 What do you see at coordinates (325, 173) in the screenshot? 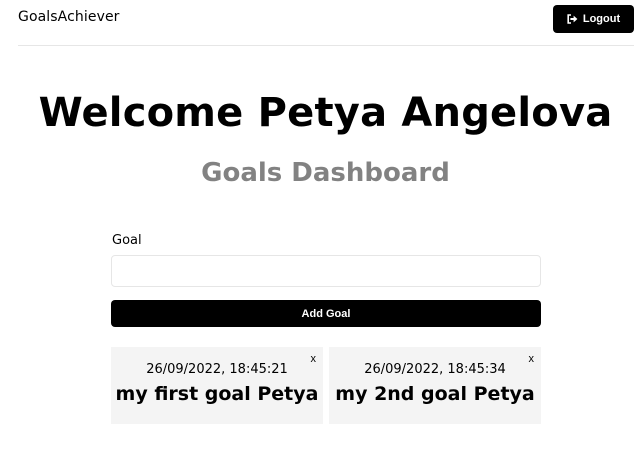
I see `page-title: Goals Dashboard` at bounding box center [325, 173].